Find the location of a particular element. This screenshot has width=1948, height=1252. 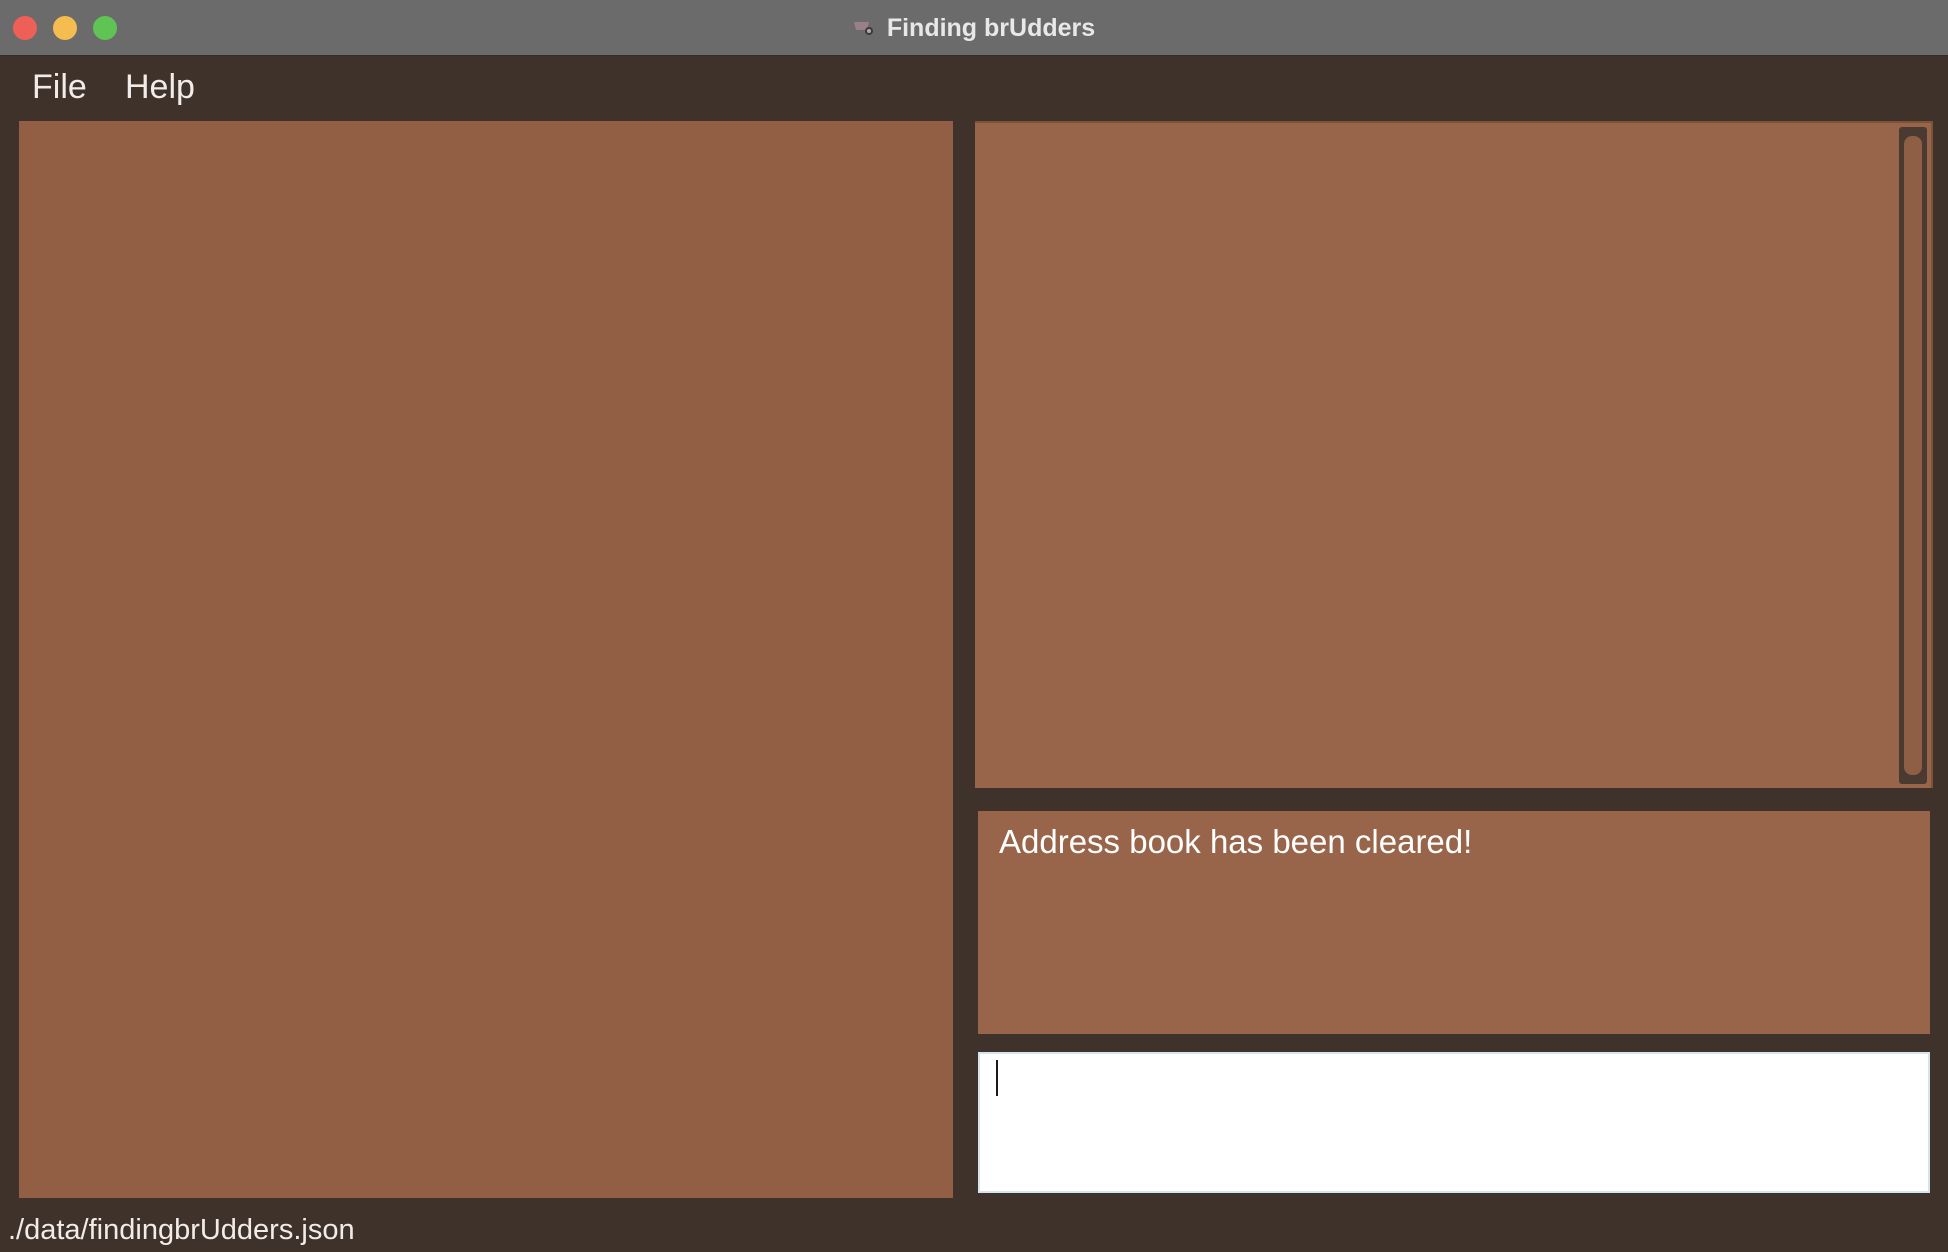

command-input is located at coordinates (1454, 1122).